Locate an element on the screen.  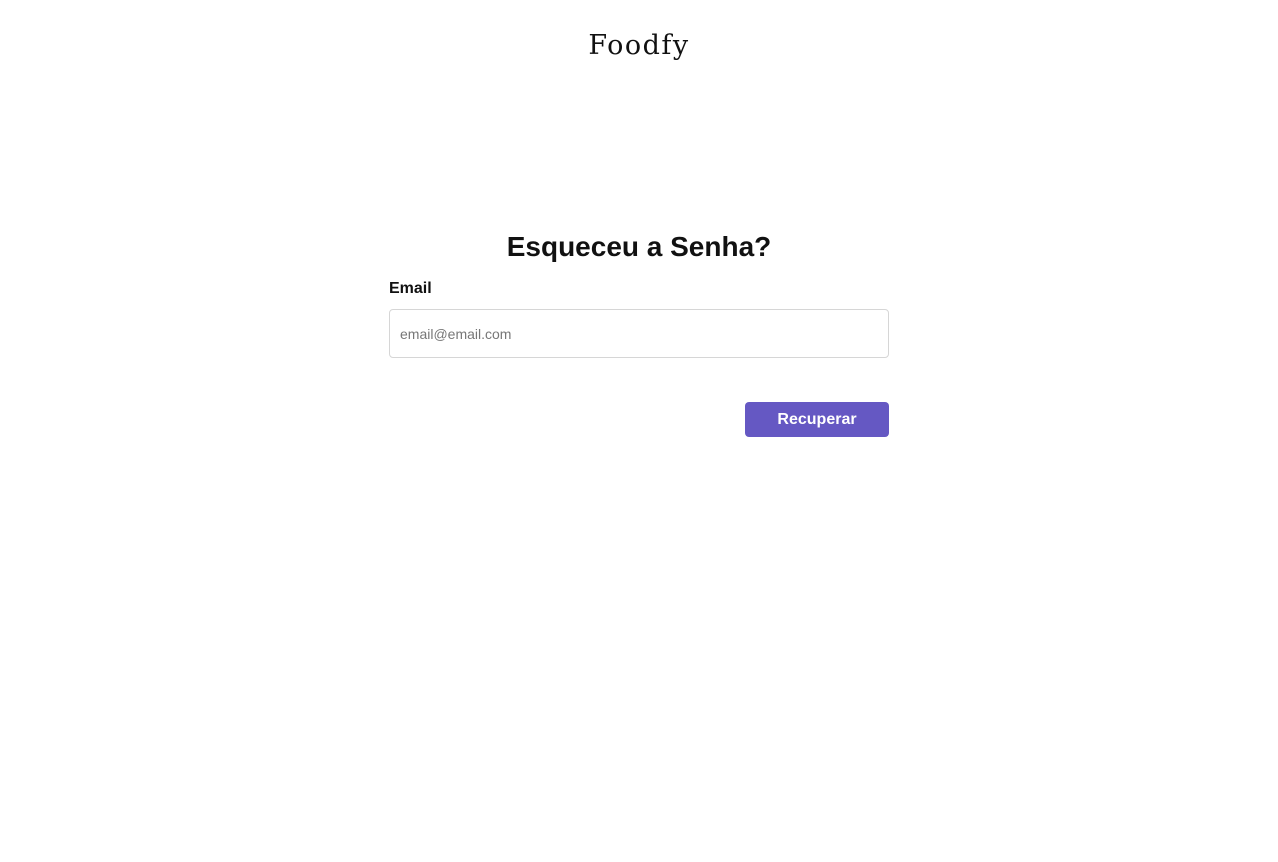
page-title: Esqueceu a Senha? is located at coordinates (639, 246).